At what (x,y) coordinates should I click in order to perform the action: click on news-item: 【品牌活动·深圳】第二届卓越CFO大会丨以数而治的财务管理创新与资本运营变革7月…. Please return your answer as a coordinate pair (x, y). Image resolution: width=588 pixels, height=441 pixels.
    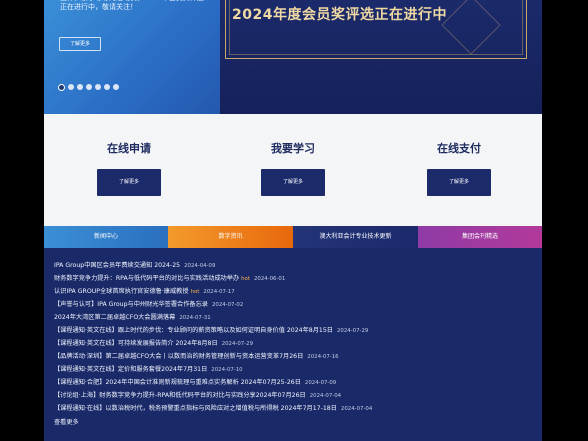
    Looking at the image, I should click on (196, 355).